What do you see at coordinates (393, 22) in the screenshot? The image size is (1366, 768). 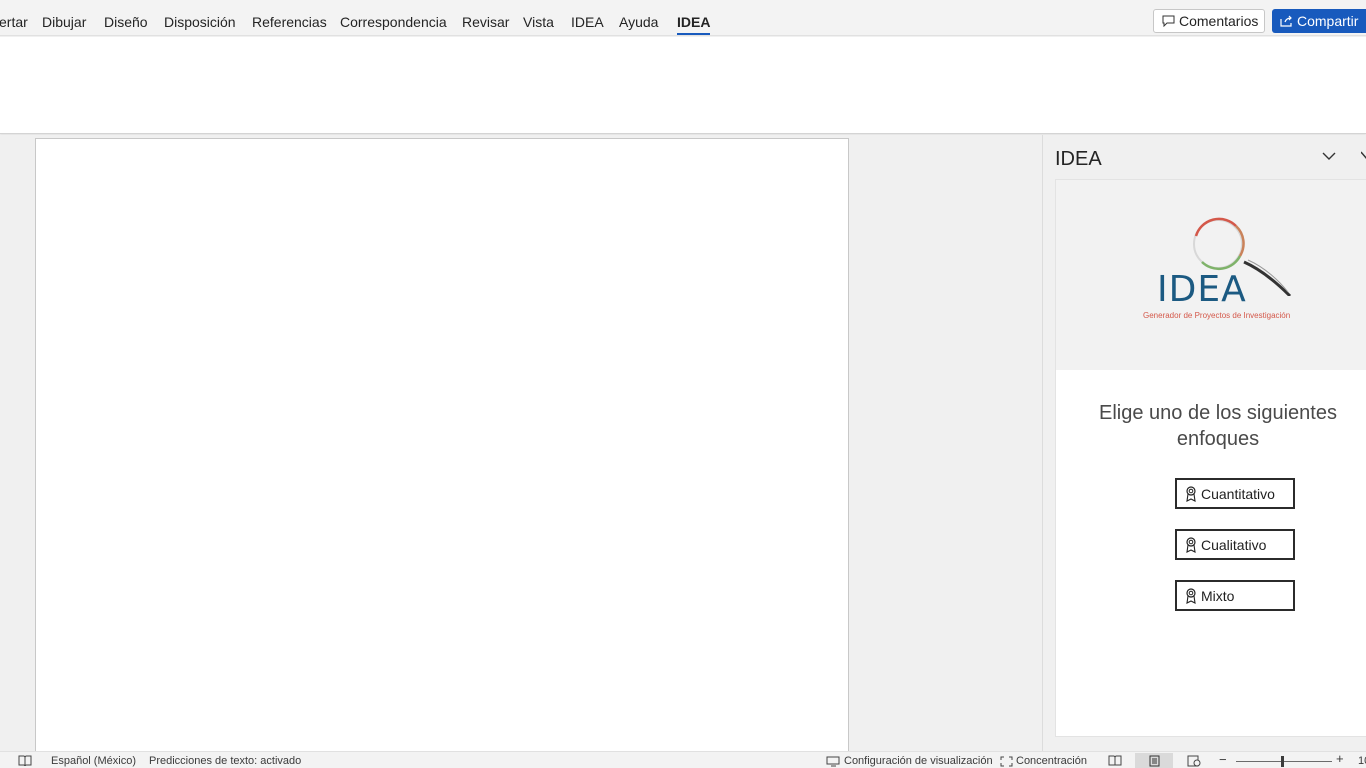 I see `tab-correspondencia: Correspondencia` at bounding box center [393, 22].